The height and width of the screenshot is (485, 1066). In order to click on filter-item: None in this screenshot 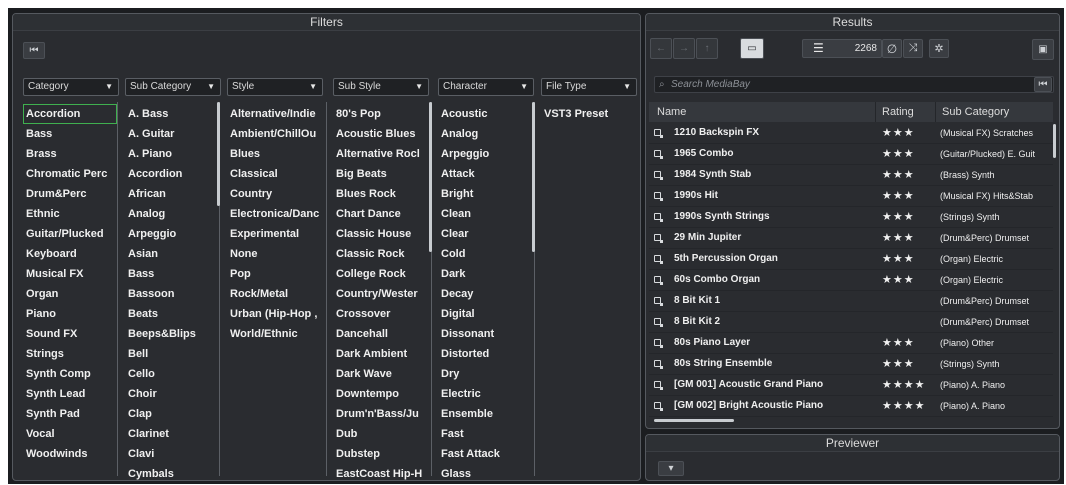, I will do `click(275, 254)`.